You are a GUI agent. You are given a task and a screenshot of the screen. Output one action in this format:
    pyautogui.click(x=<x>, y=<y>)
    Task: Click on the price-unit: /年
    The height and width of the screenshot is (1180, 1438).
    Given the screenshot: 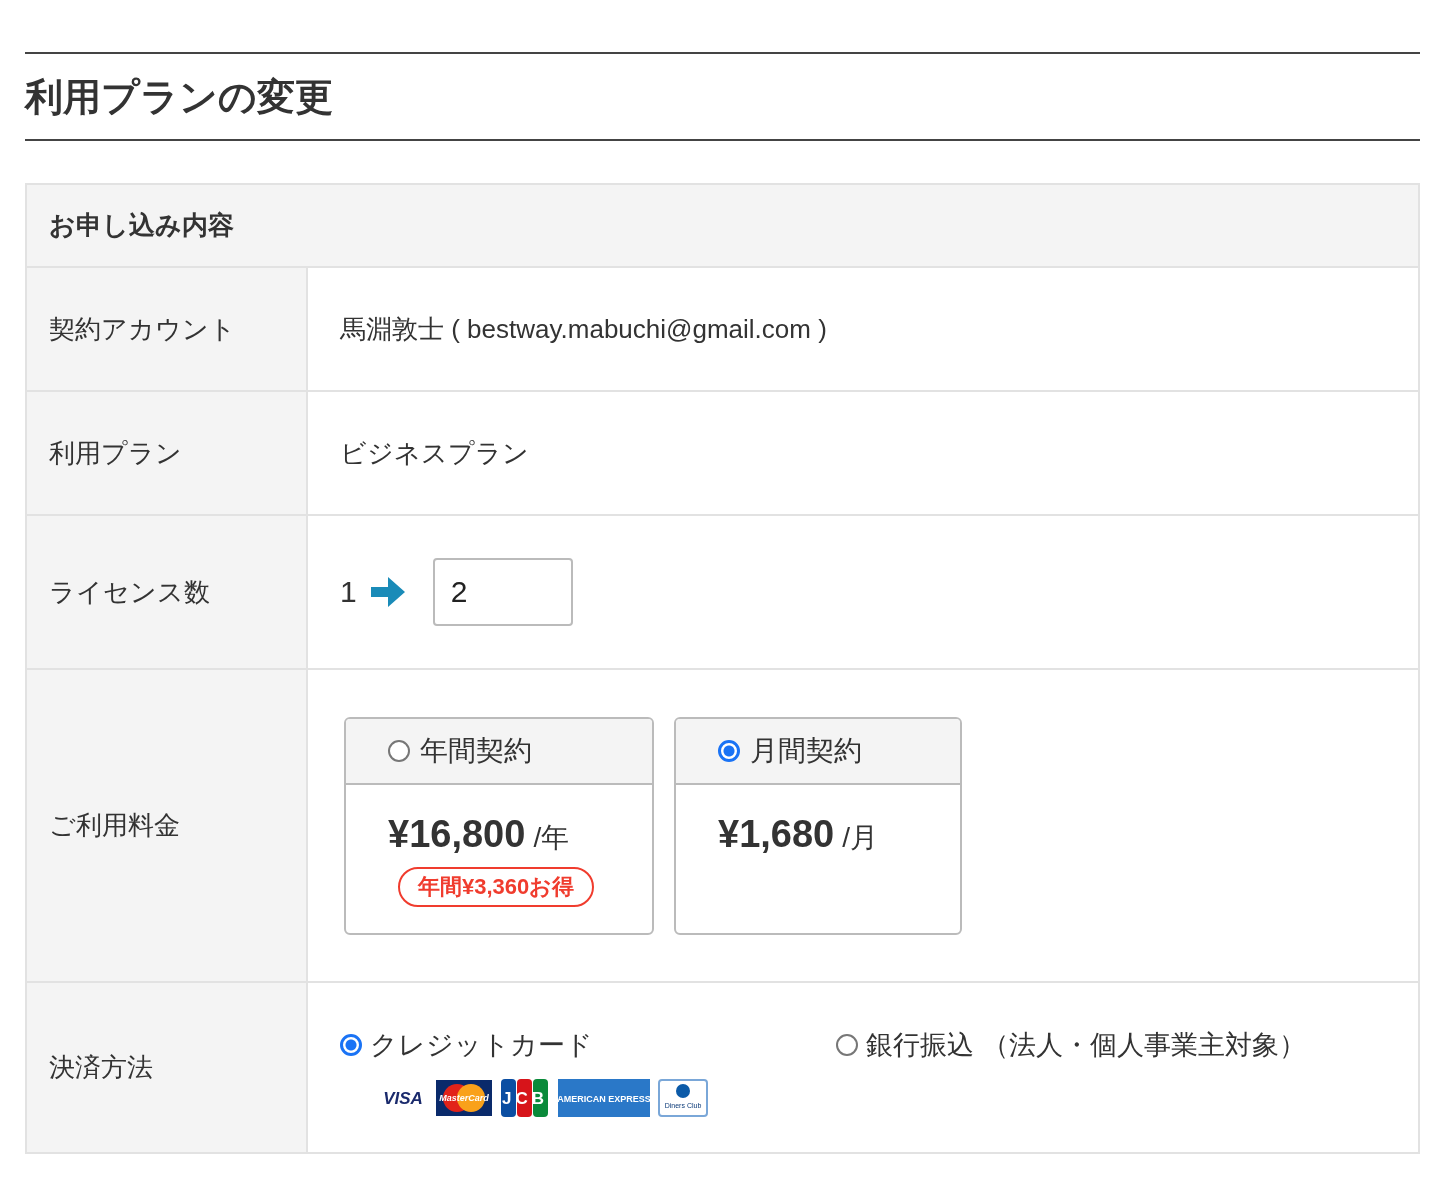 What is the action you would take?
    pyautogui.click(x=551, y=837)
    